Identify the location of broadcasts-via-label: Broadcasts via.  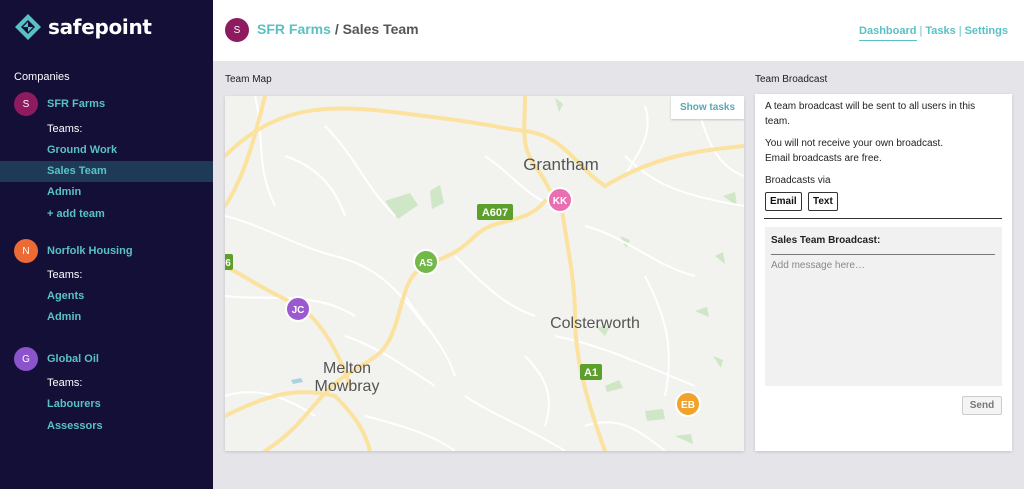
(798, 180).